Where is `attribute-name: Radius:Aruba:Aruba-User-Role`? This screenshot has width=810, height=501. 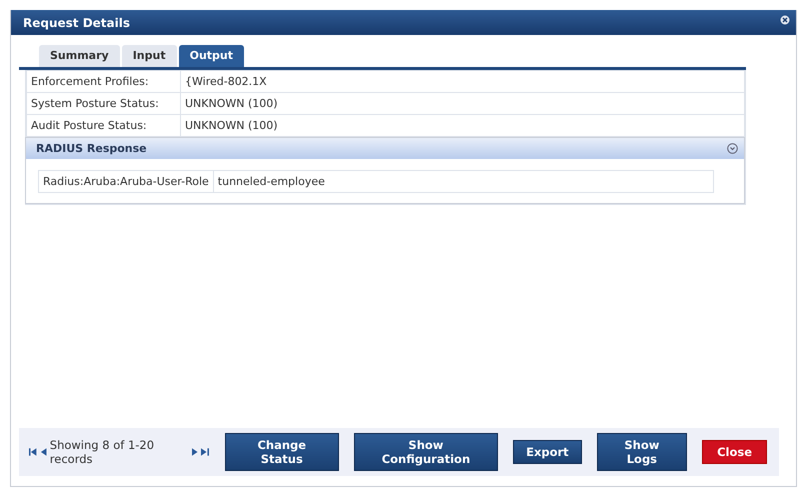 attribute-name: Radius:Aruba:Aruba-User-Role is located at coordinates (126, 181).